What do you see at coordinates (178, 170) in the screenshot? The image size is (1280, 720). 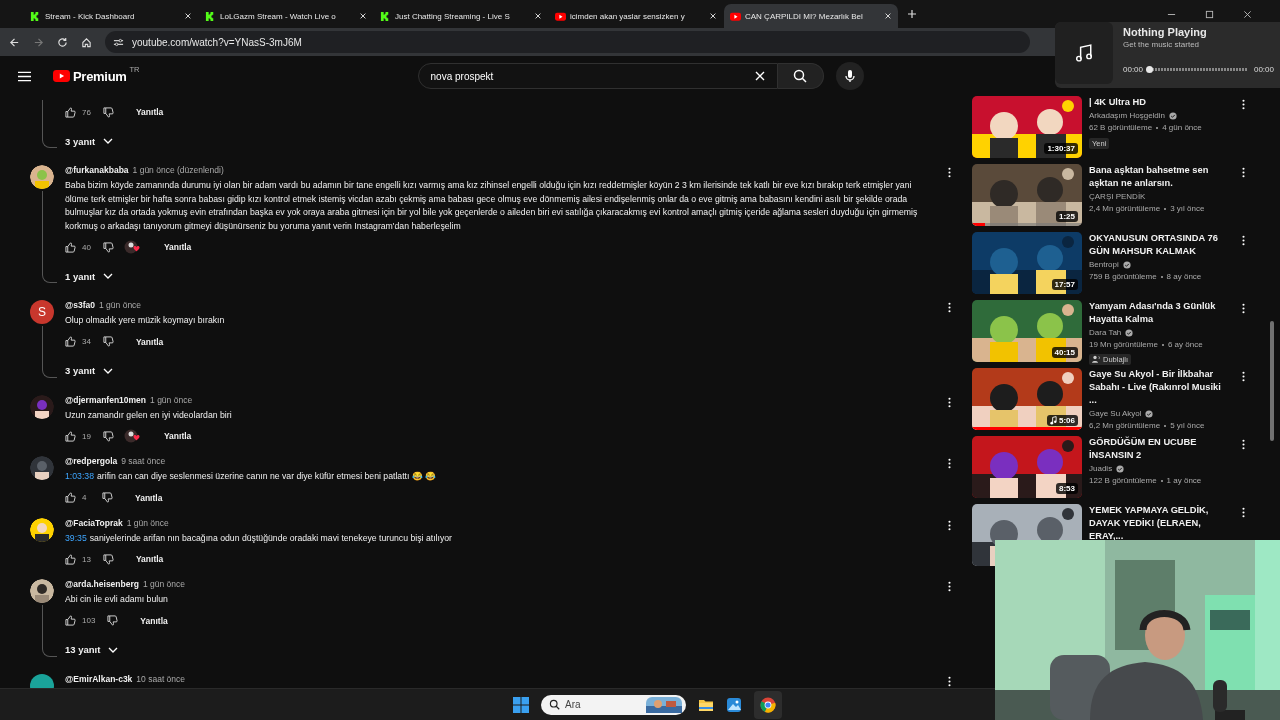 I see `comment-time: 1 gün önce (düzenlendi)` at bounding box center [178, 170].